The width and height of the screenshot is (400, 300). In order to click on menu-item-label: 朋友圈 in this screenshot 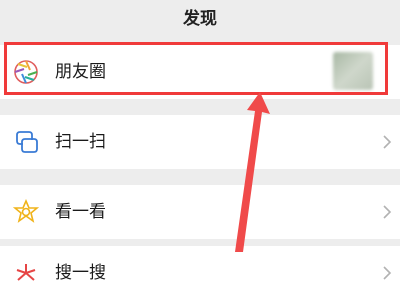, I will do `click(80, 72)`.